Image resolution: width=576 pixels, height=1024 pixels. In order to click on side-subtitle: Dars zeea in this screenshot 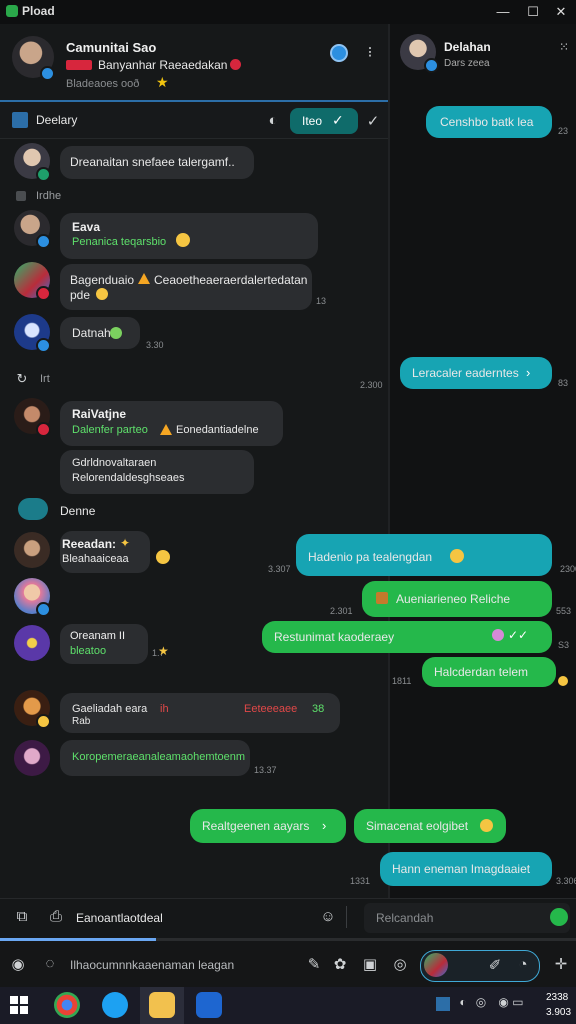, I will do `click(467, 63)`.